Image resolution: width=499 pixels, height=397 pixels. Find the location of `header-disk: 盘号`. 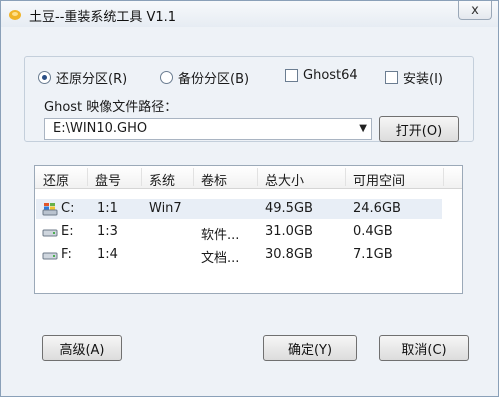

header-disk: 盘号 is located at coordinates (108, 179).